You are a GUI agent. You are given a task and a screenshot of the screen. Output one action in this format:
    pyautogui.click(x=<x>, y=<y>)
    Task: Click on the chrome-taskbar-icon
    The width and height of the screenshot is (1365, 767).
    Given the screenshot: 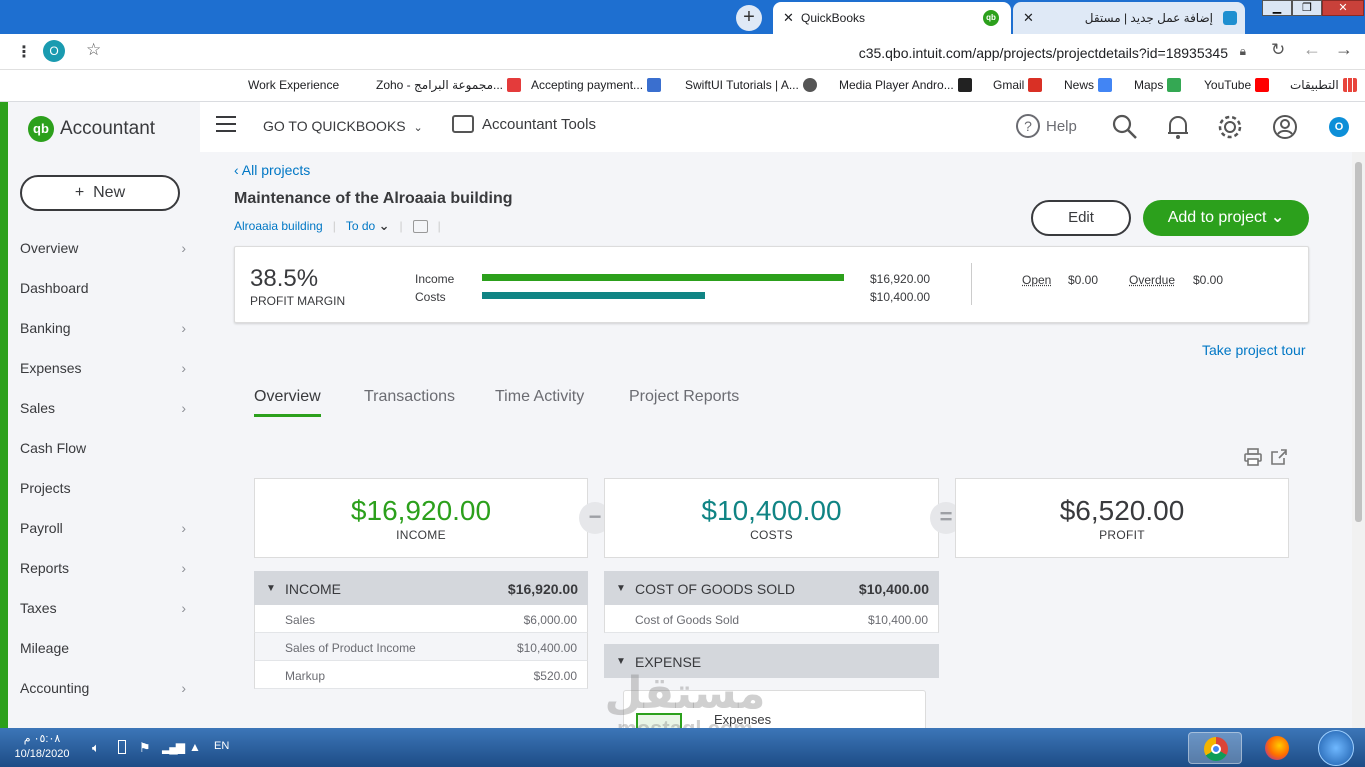 What is the action you would take?
    pyautogui.click(x=1215, y=748)
    